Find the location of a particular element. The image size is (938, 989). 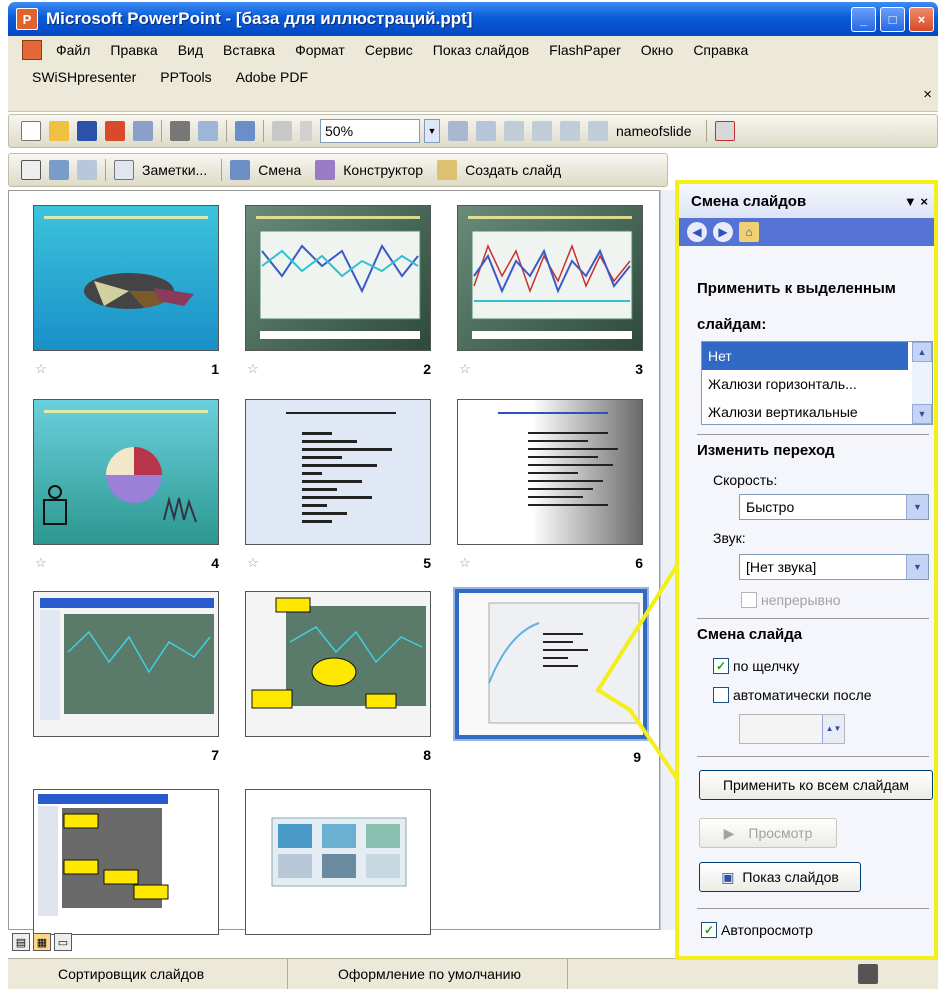

designer-button: Конструктор is located at coordinates (383, 170).